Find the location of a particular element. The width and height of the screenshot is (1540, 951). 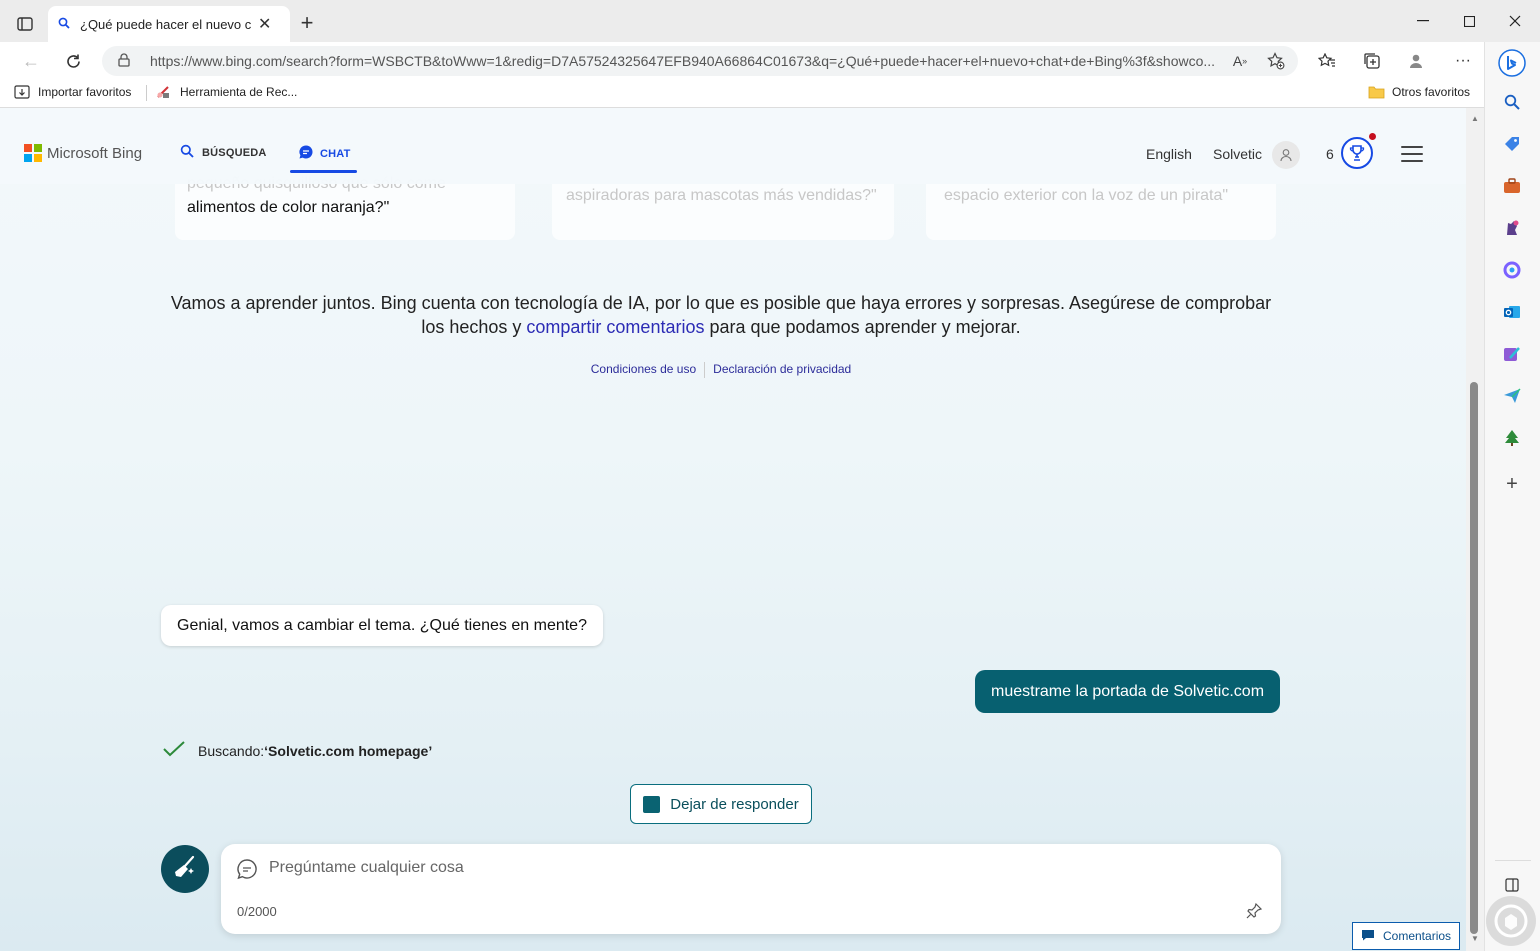

other-favorites-link: Otros favoritos is located at coordinates (1419, 92).